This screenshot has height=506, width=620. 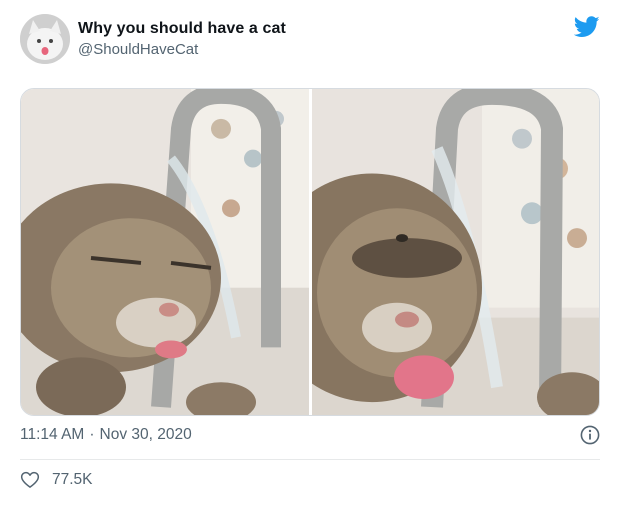 I want to click on user-handle: @ShouldHaveCat, so click(x=138, y=49).